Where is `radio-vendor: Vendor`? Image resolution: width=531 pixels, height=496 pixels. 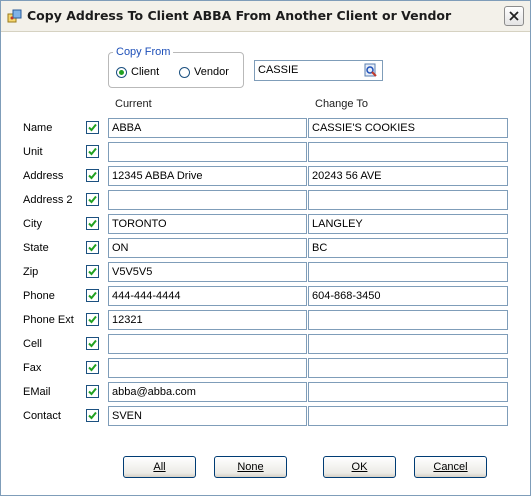 radio-vendor: Vendor is located at coordinates (204, 72).